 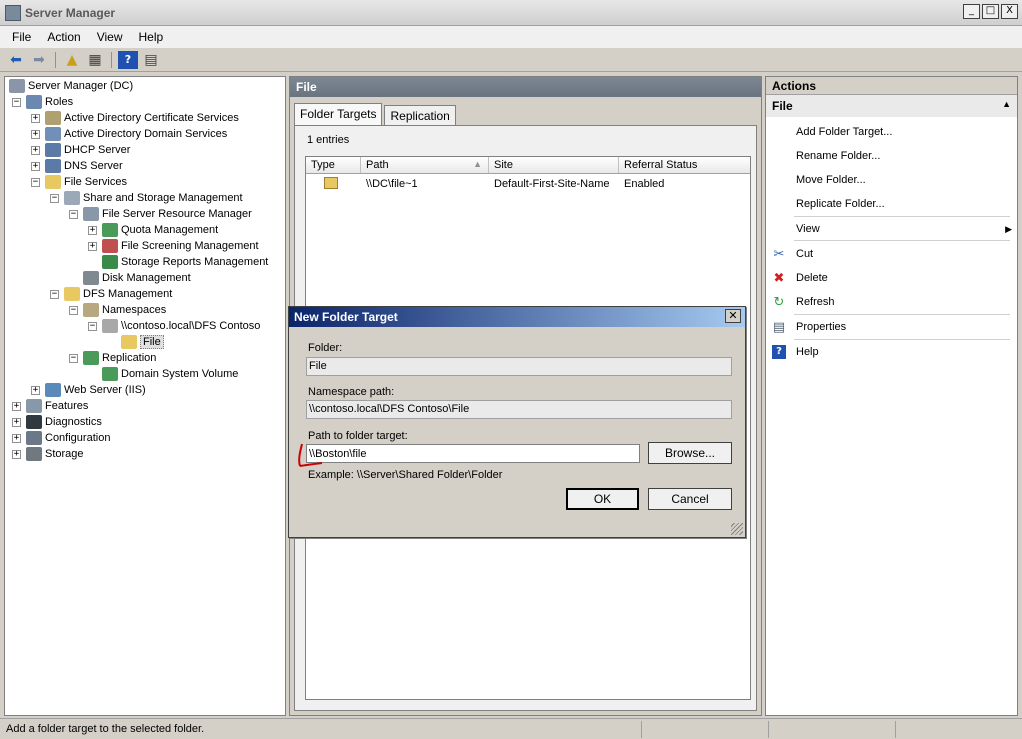 What do you see at coordinates (117, 310) in the screenshot?
I see `tree-item-namespaces: − Namespaces` at bounding box center [117, 310].